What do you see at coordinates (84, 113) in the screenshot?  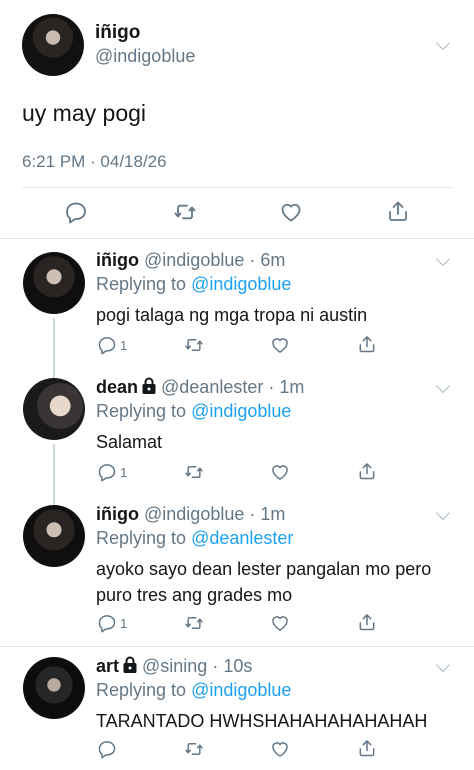 I see `tweet-text: uy may pogi` at bounding box center [84, 113].